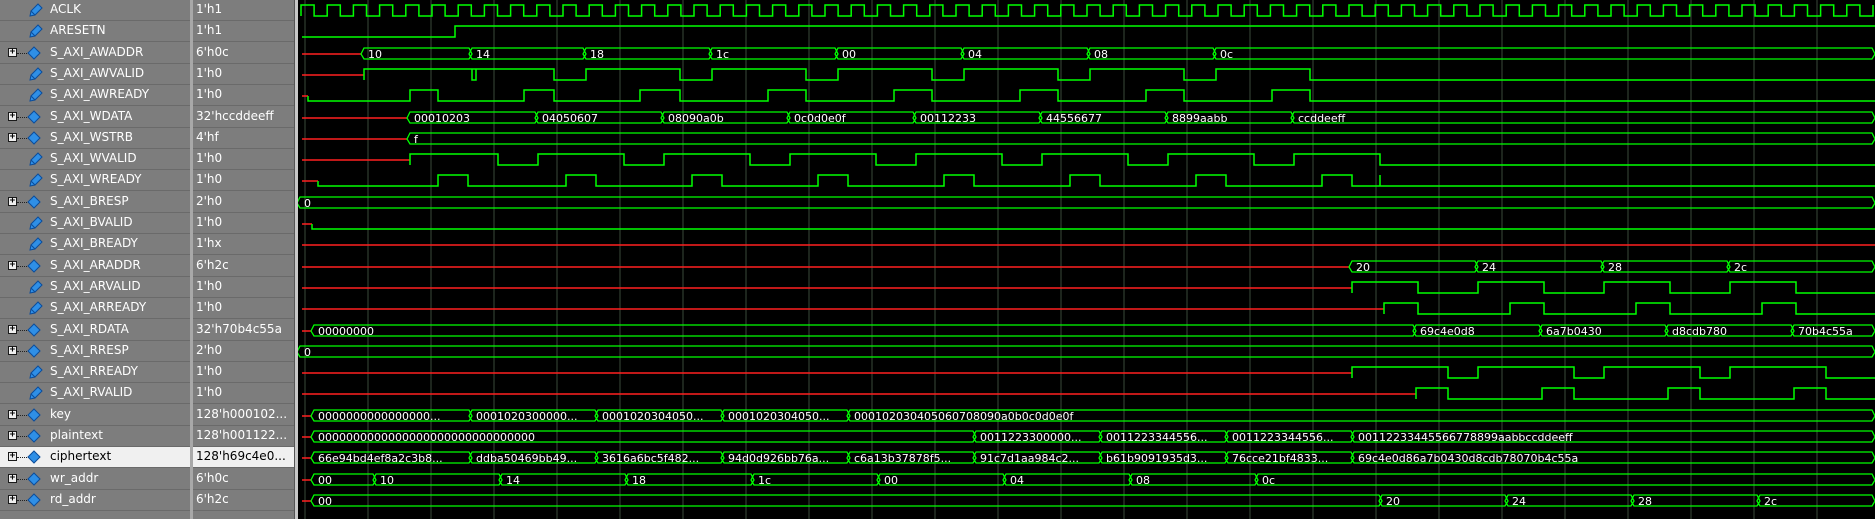 This screenshot has height=519, width=1875. Describe the element at coordinates (243, 351) in the screenshot. I see `value-row-s_axi_rresp: 2'h0` at that location.